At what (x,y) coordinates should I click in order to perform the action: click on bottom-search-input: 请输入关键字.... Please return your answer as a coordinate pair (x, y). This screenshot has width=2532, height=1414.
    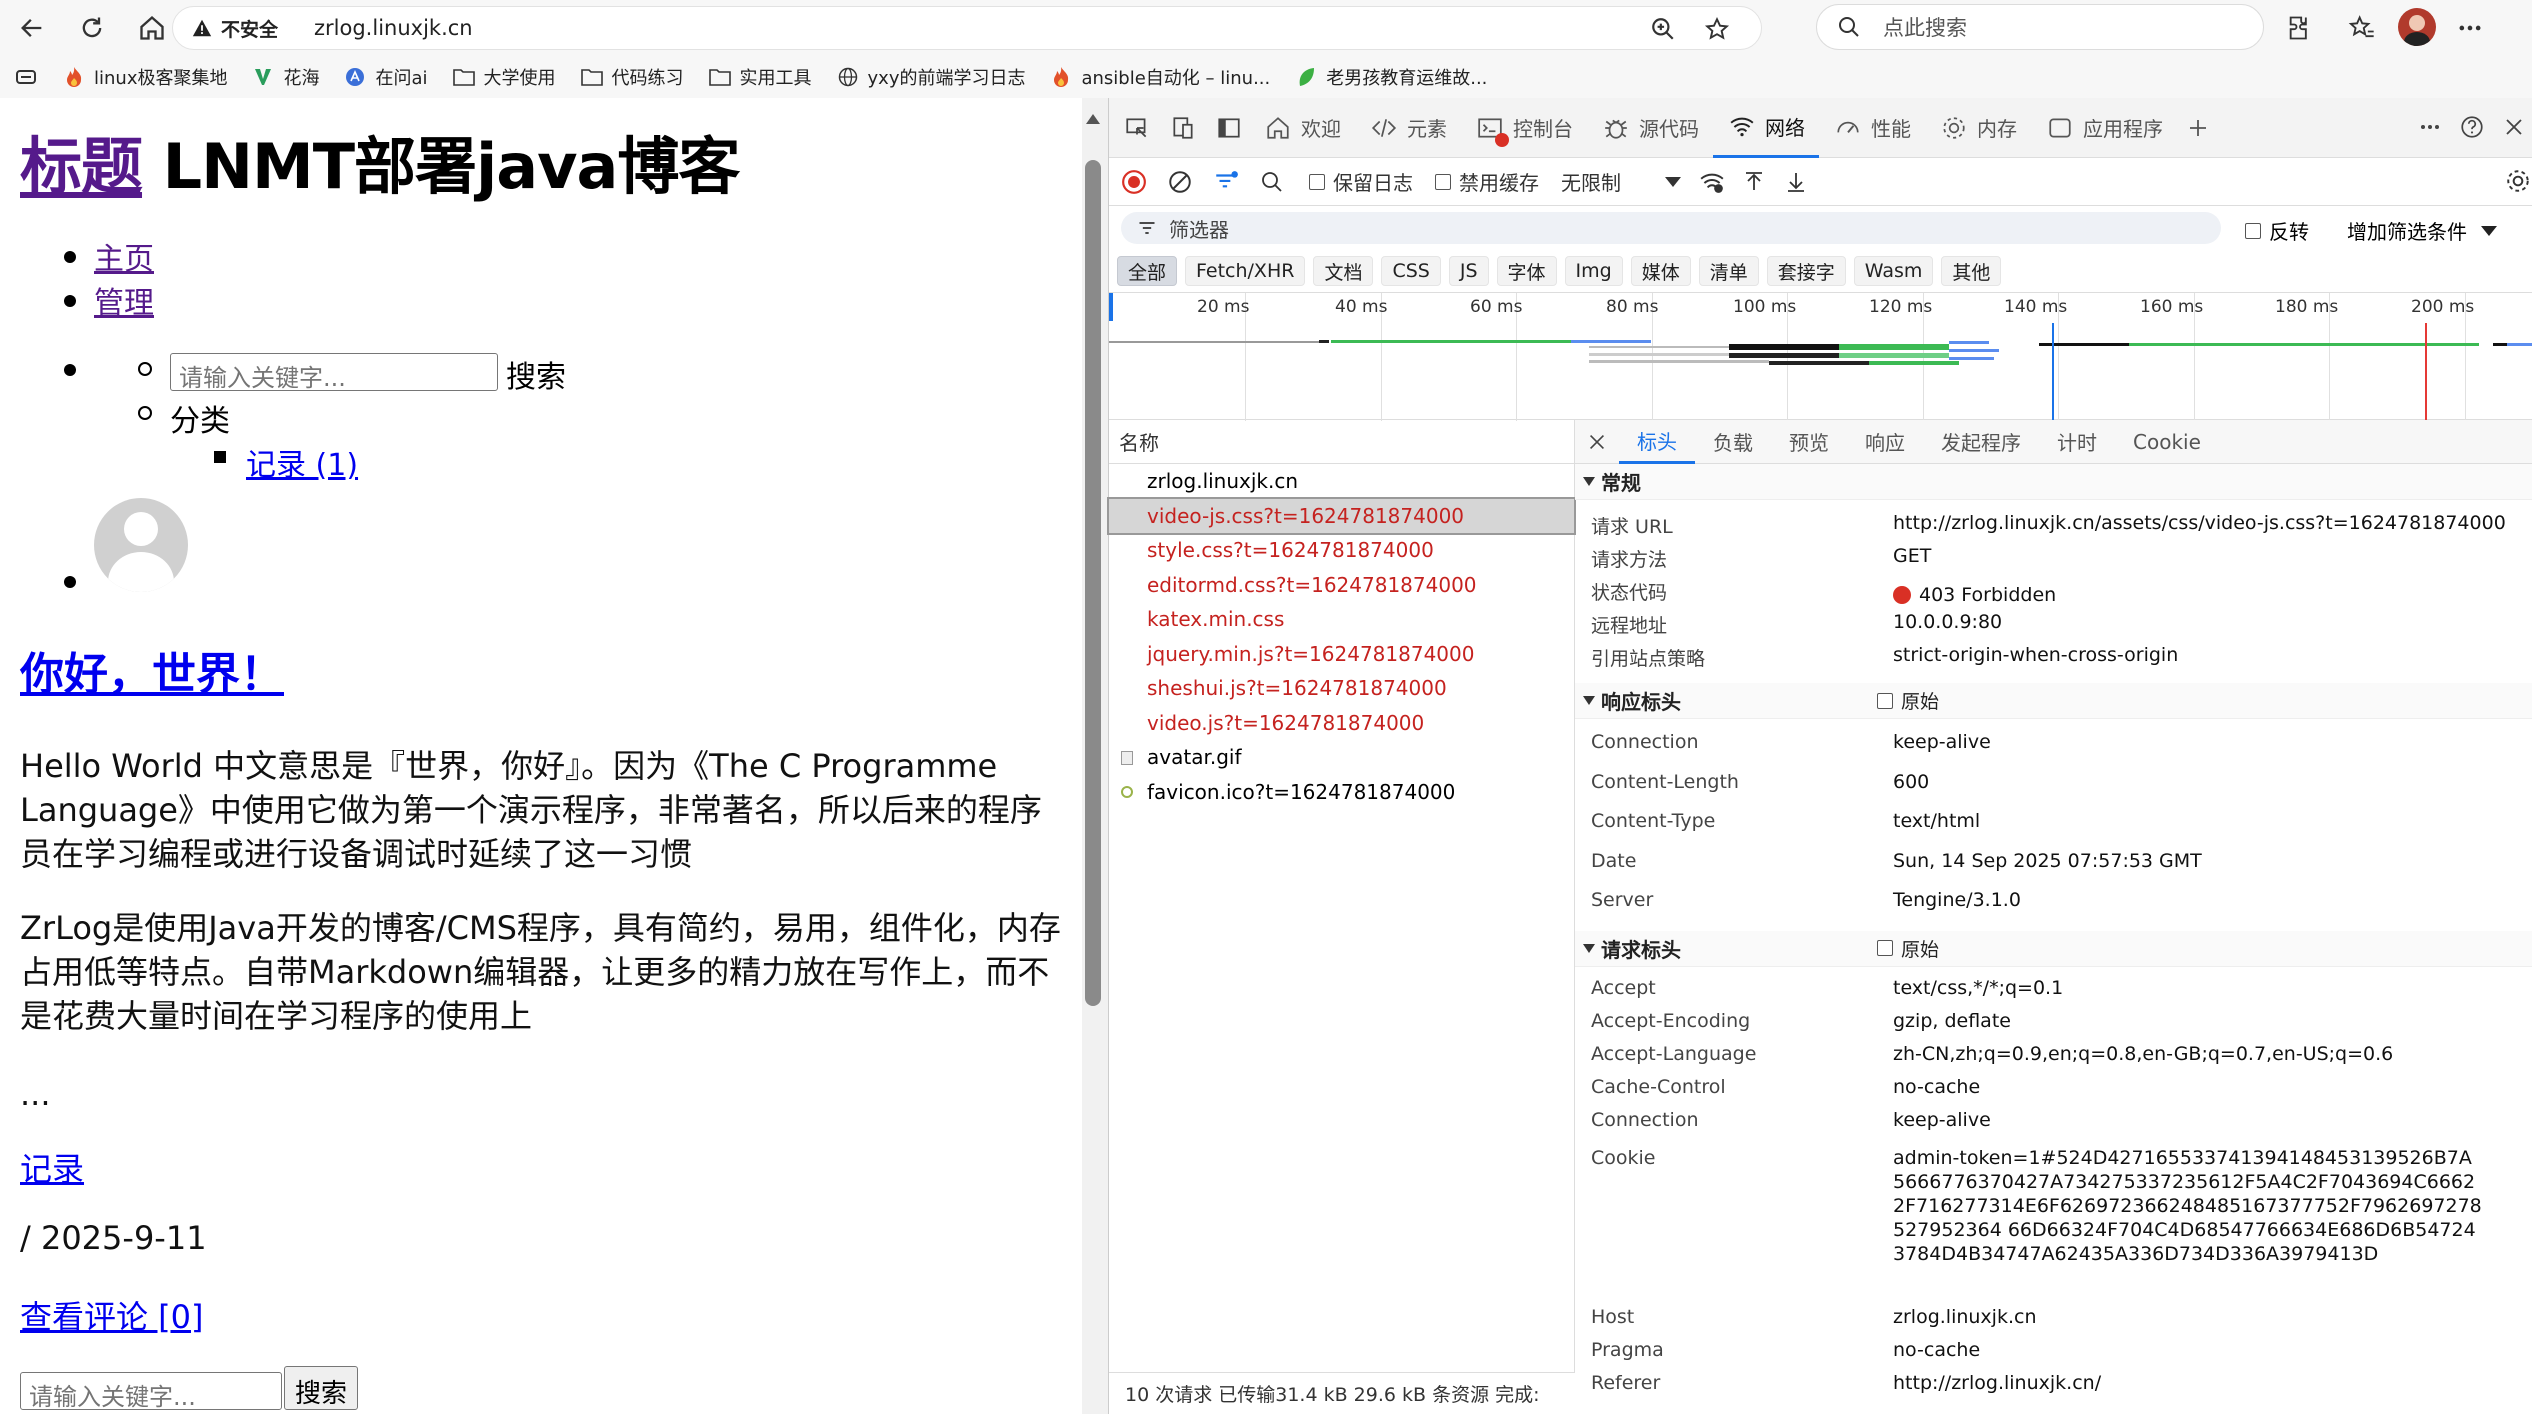
    Looking at the image, I should click on (151, 1391).